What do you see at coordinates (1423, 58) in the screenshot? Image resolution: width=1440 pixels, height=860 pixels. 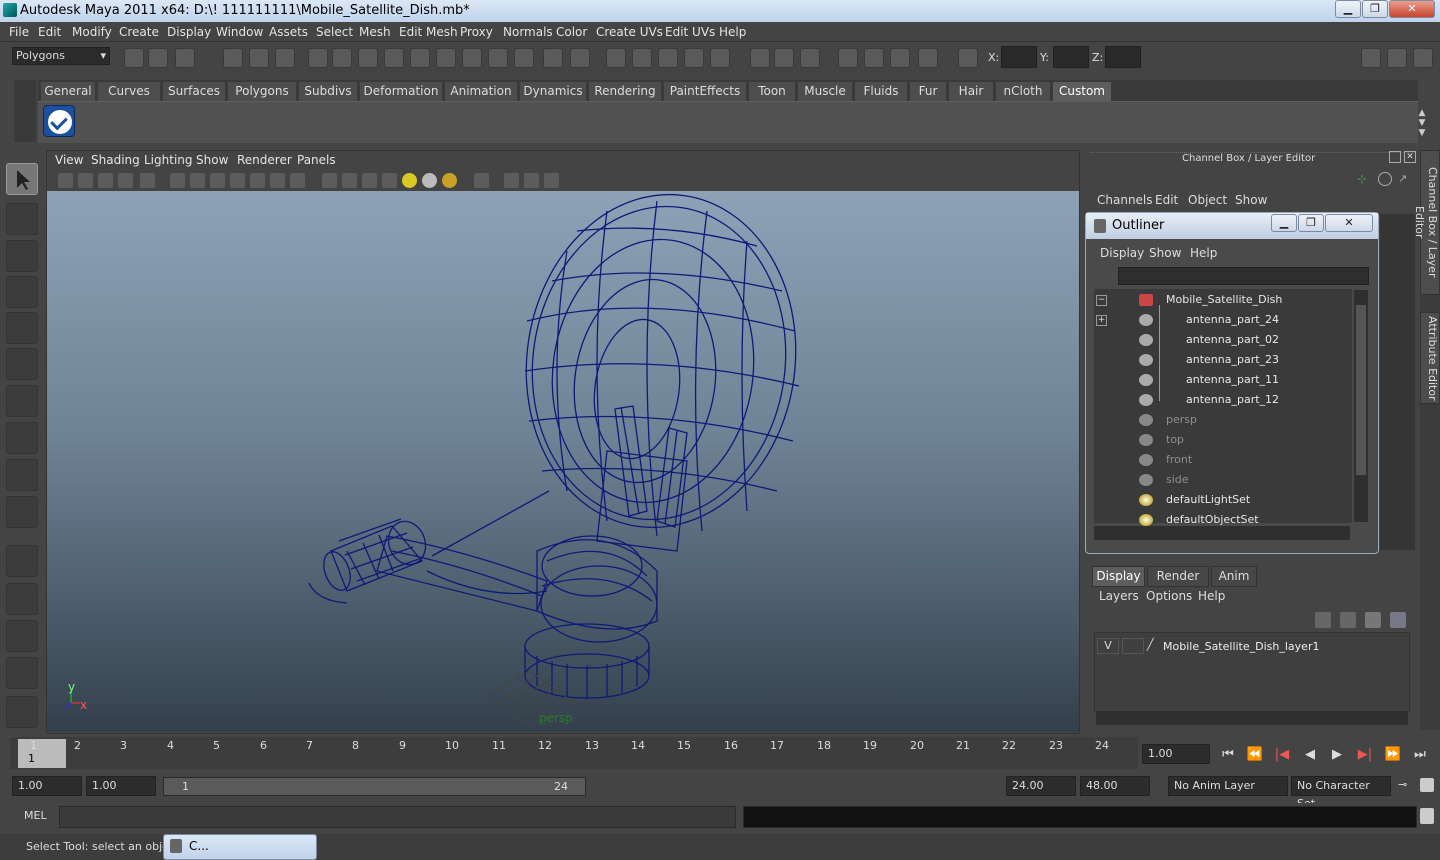 I see `attribute-editor-icon` at bounding box center [1423, 58].